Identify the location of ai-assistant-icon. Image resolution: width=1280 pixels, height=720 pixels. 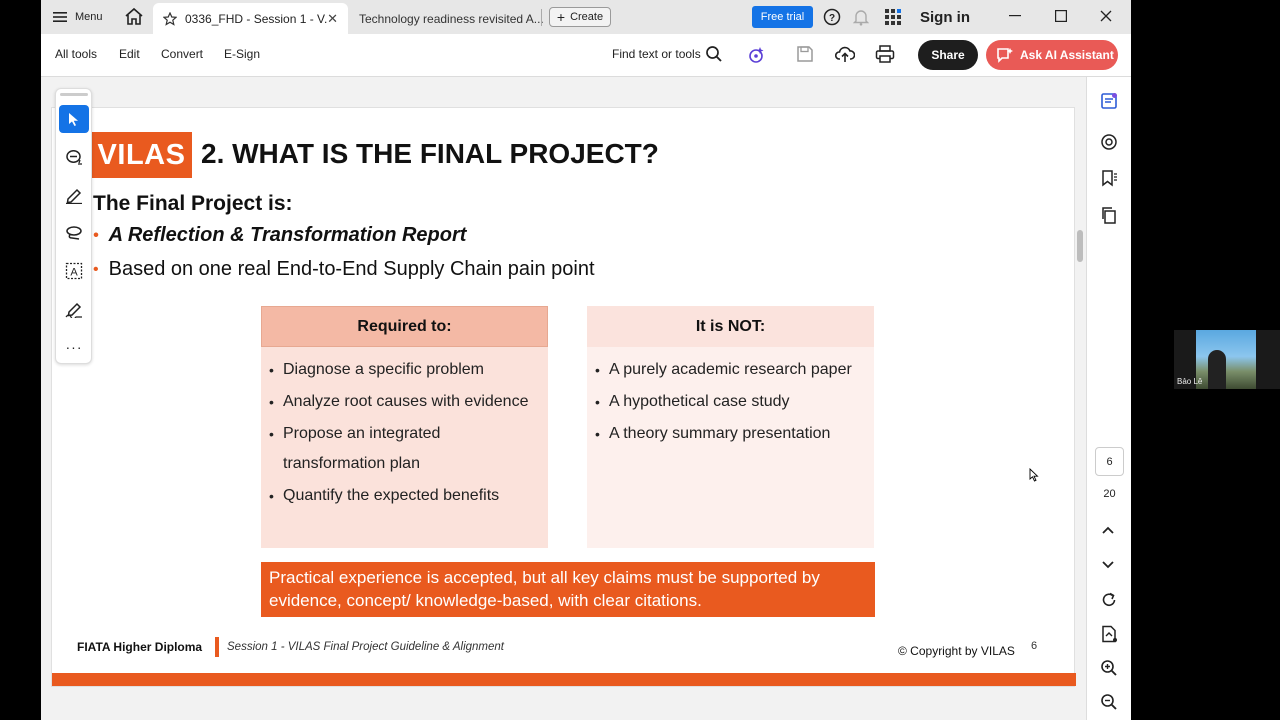
(1005, 55).